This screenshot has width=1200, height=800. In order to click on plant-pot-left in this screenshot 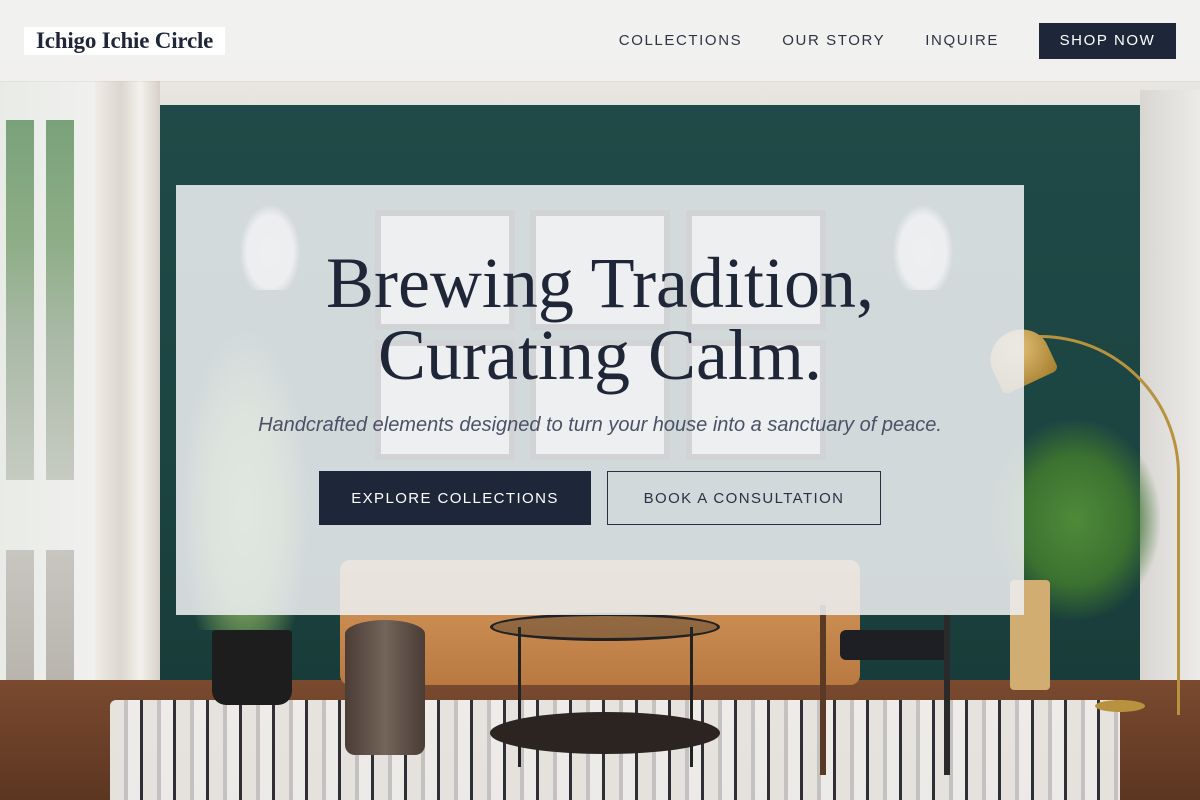, I will do `click(252, 667)`.